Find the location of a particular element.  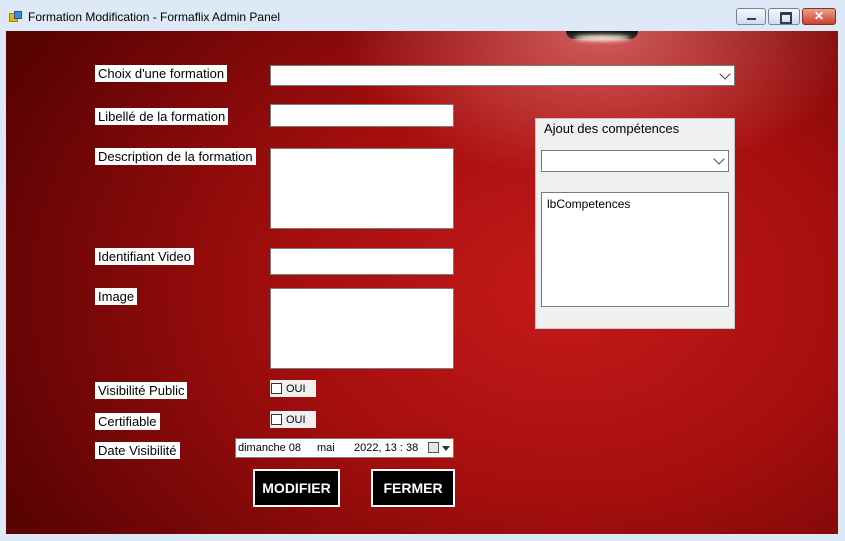

minimize-icon is located at coordinates (751, 19).